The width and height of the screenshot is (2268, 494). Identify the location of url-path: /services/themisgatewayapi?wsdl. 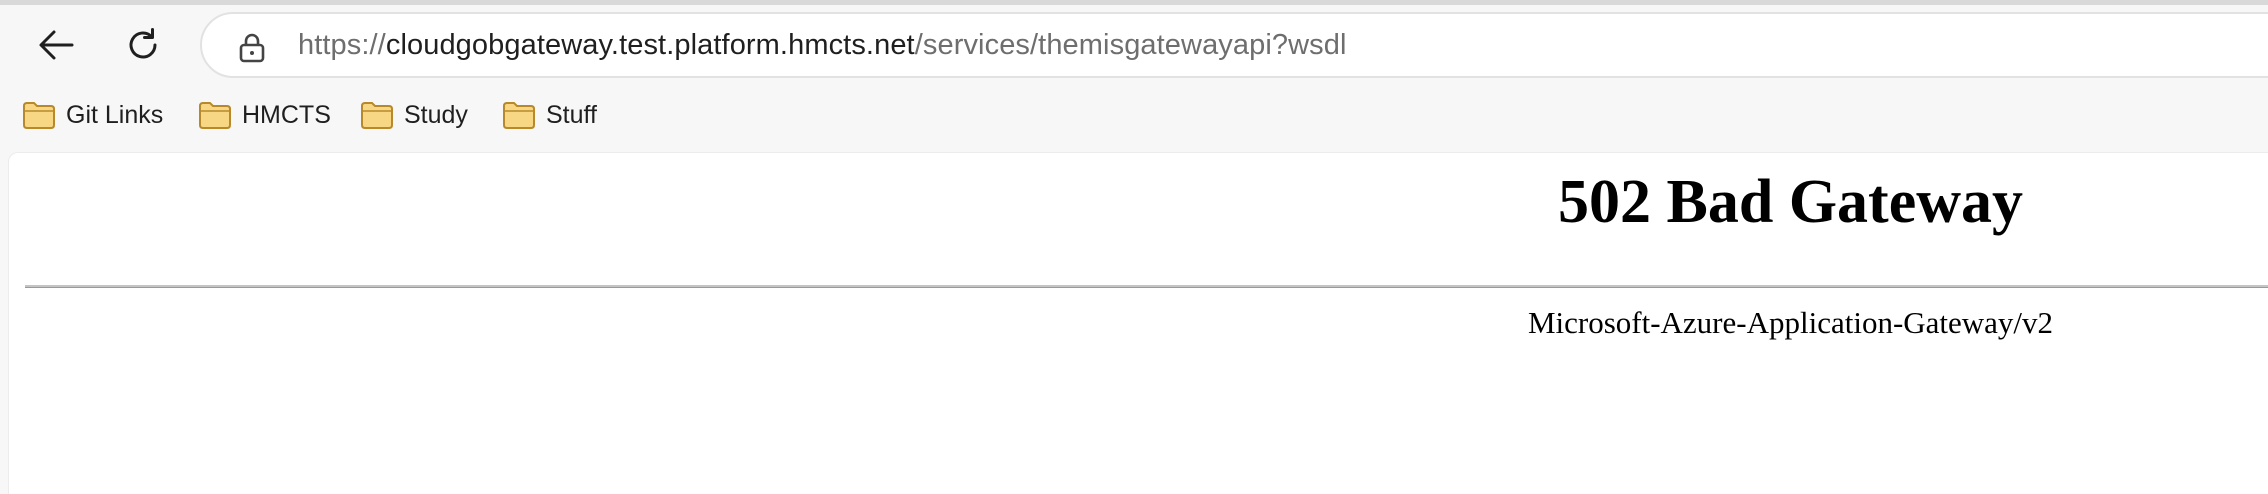
(1130, 45).